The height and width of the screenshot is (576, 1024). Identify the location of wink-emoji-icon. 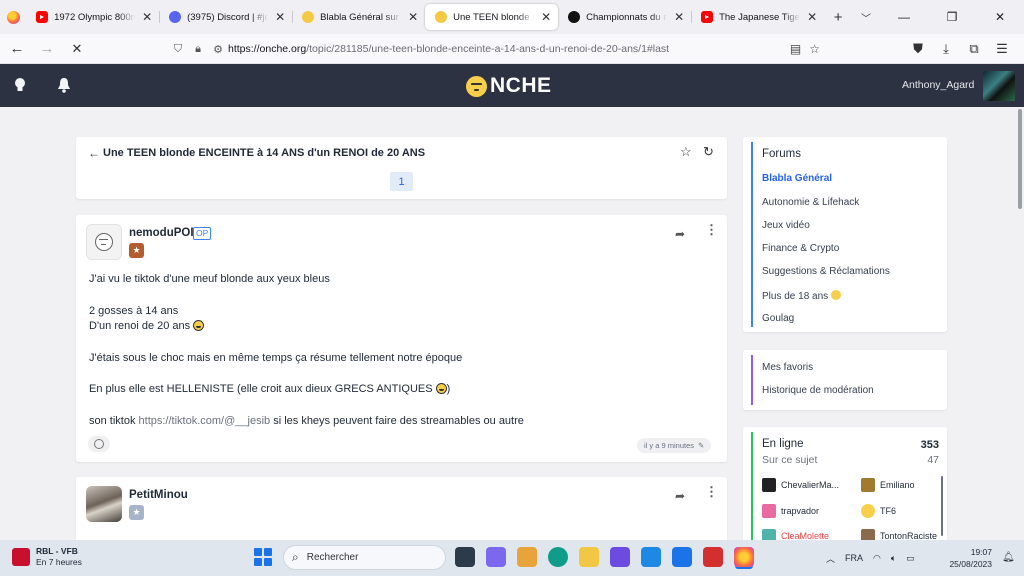
(835, 295).